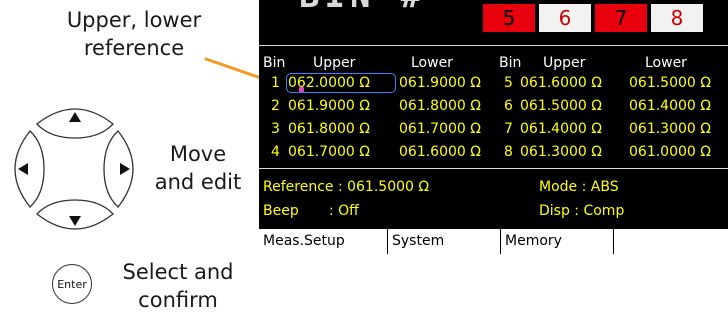 The image size is (728, 317). Describe the element at coordinates (666, 63) in the screenshot. I see `header-lower-b: Lower` at that location.